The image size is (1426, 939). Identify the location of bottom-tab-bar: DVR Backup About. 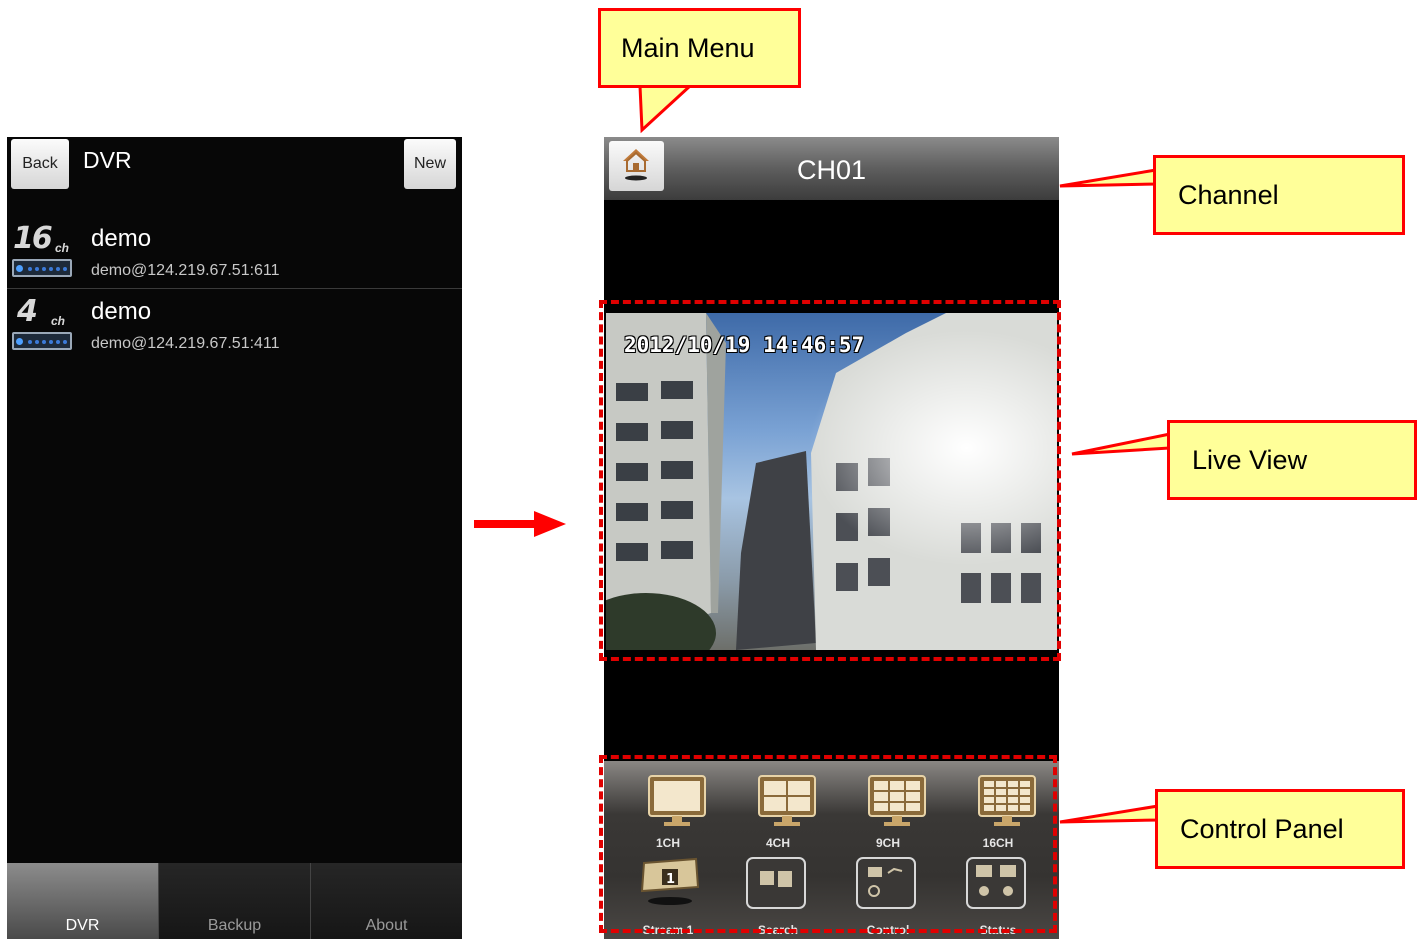
(234, 901).